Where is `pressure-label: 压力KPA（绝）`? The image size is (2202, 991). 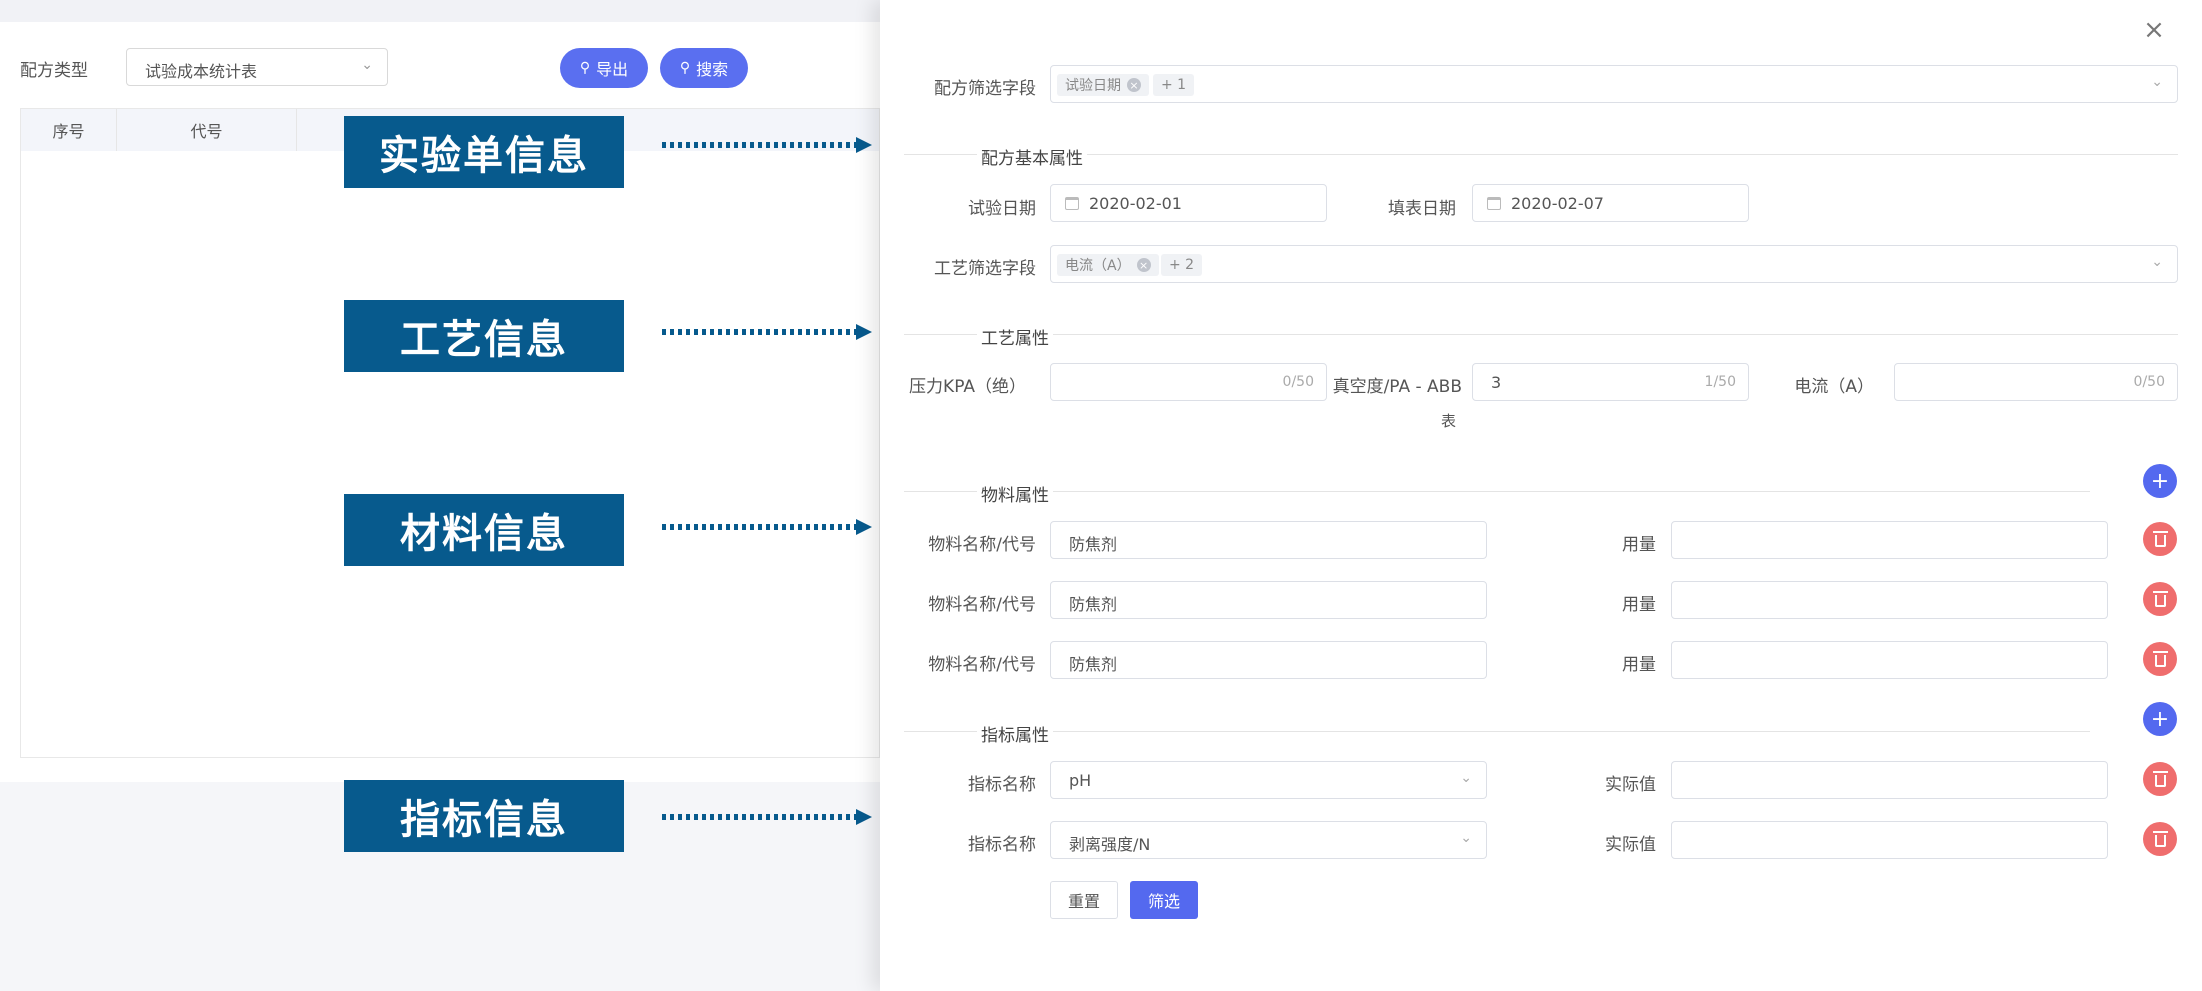 pressure-label: 压力KPA（绝） is located at coordinates (967, 387).